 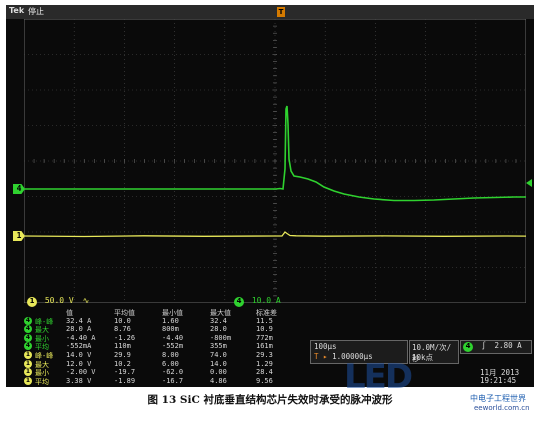 What do you see at coordinates (17, 10) in the screenshot?
I see `brand-logo: Tek` at bounding box center [17, 10].